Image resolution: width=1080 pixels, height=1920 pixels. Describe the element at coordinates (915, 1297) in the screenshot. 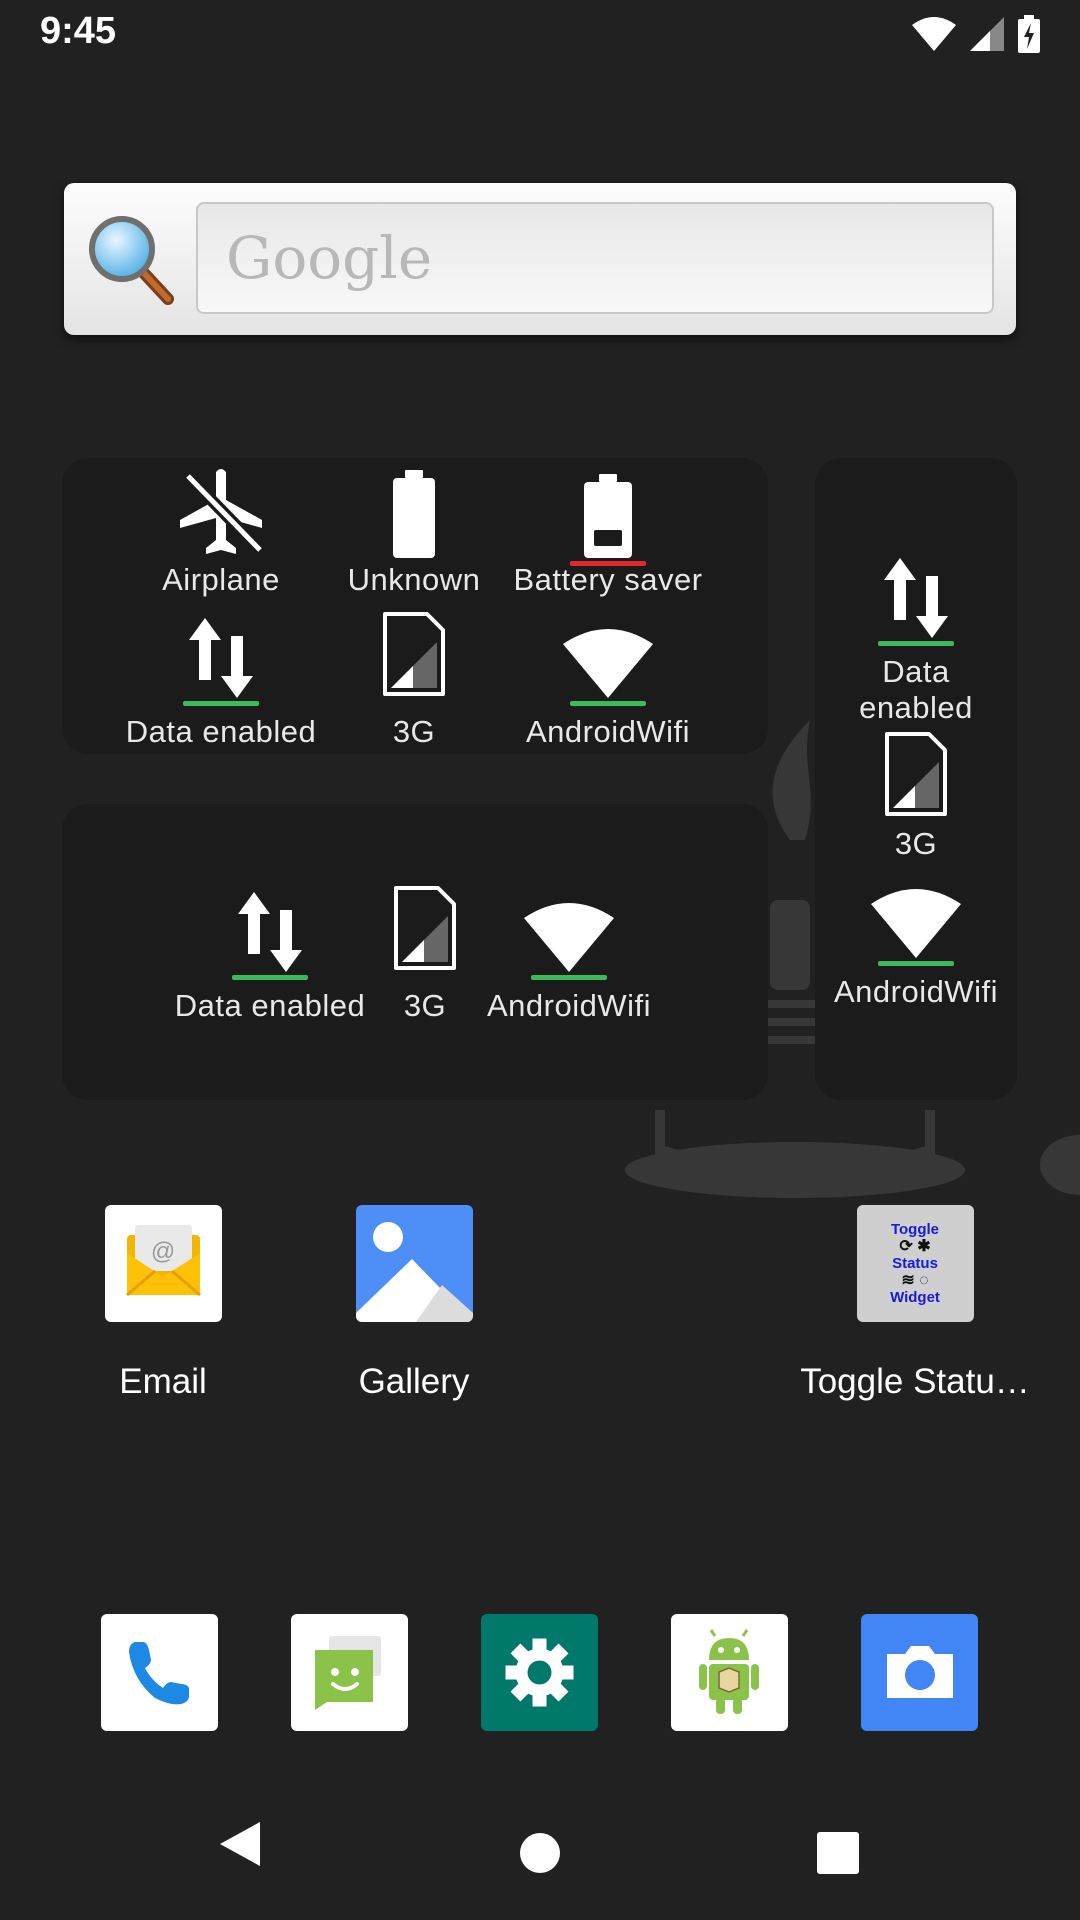

I see `tile-text: Widget` at that location.